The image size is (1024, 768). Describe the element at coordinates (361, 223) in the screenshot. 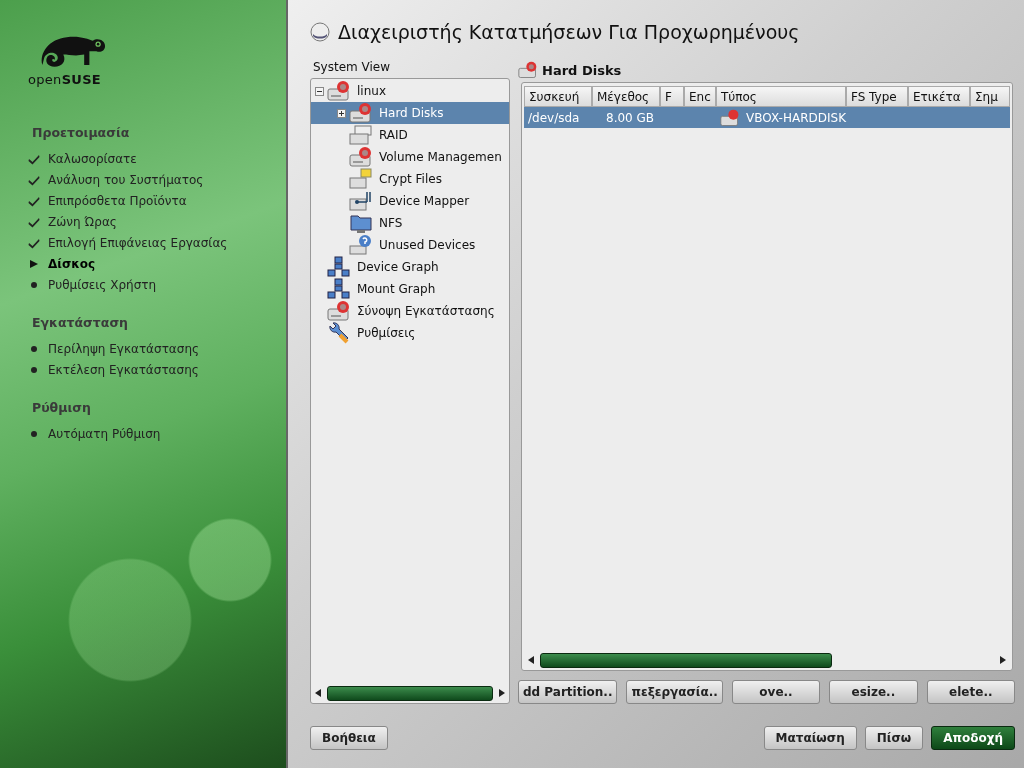

I see `network-folder-icon` at that location.